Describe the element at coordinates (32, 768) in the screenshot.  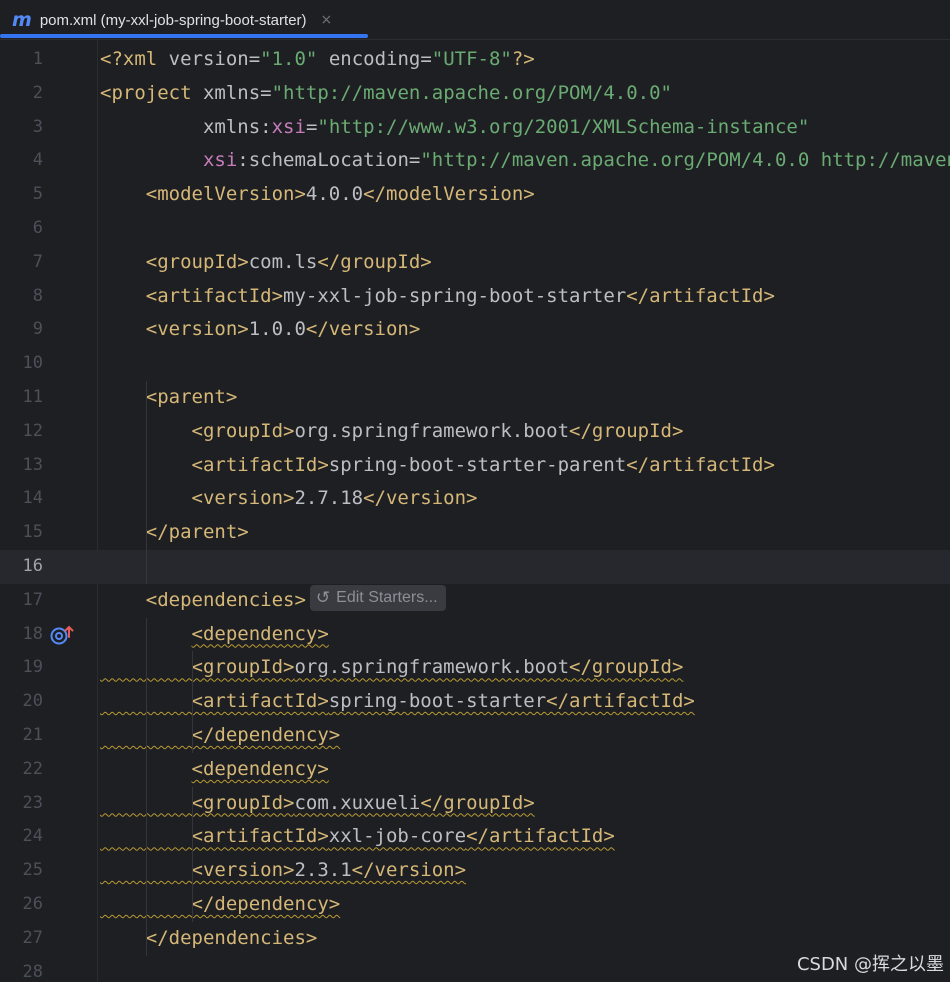
I see `line-number: 22` at that location.